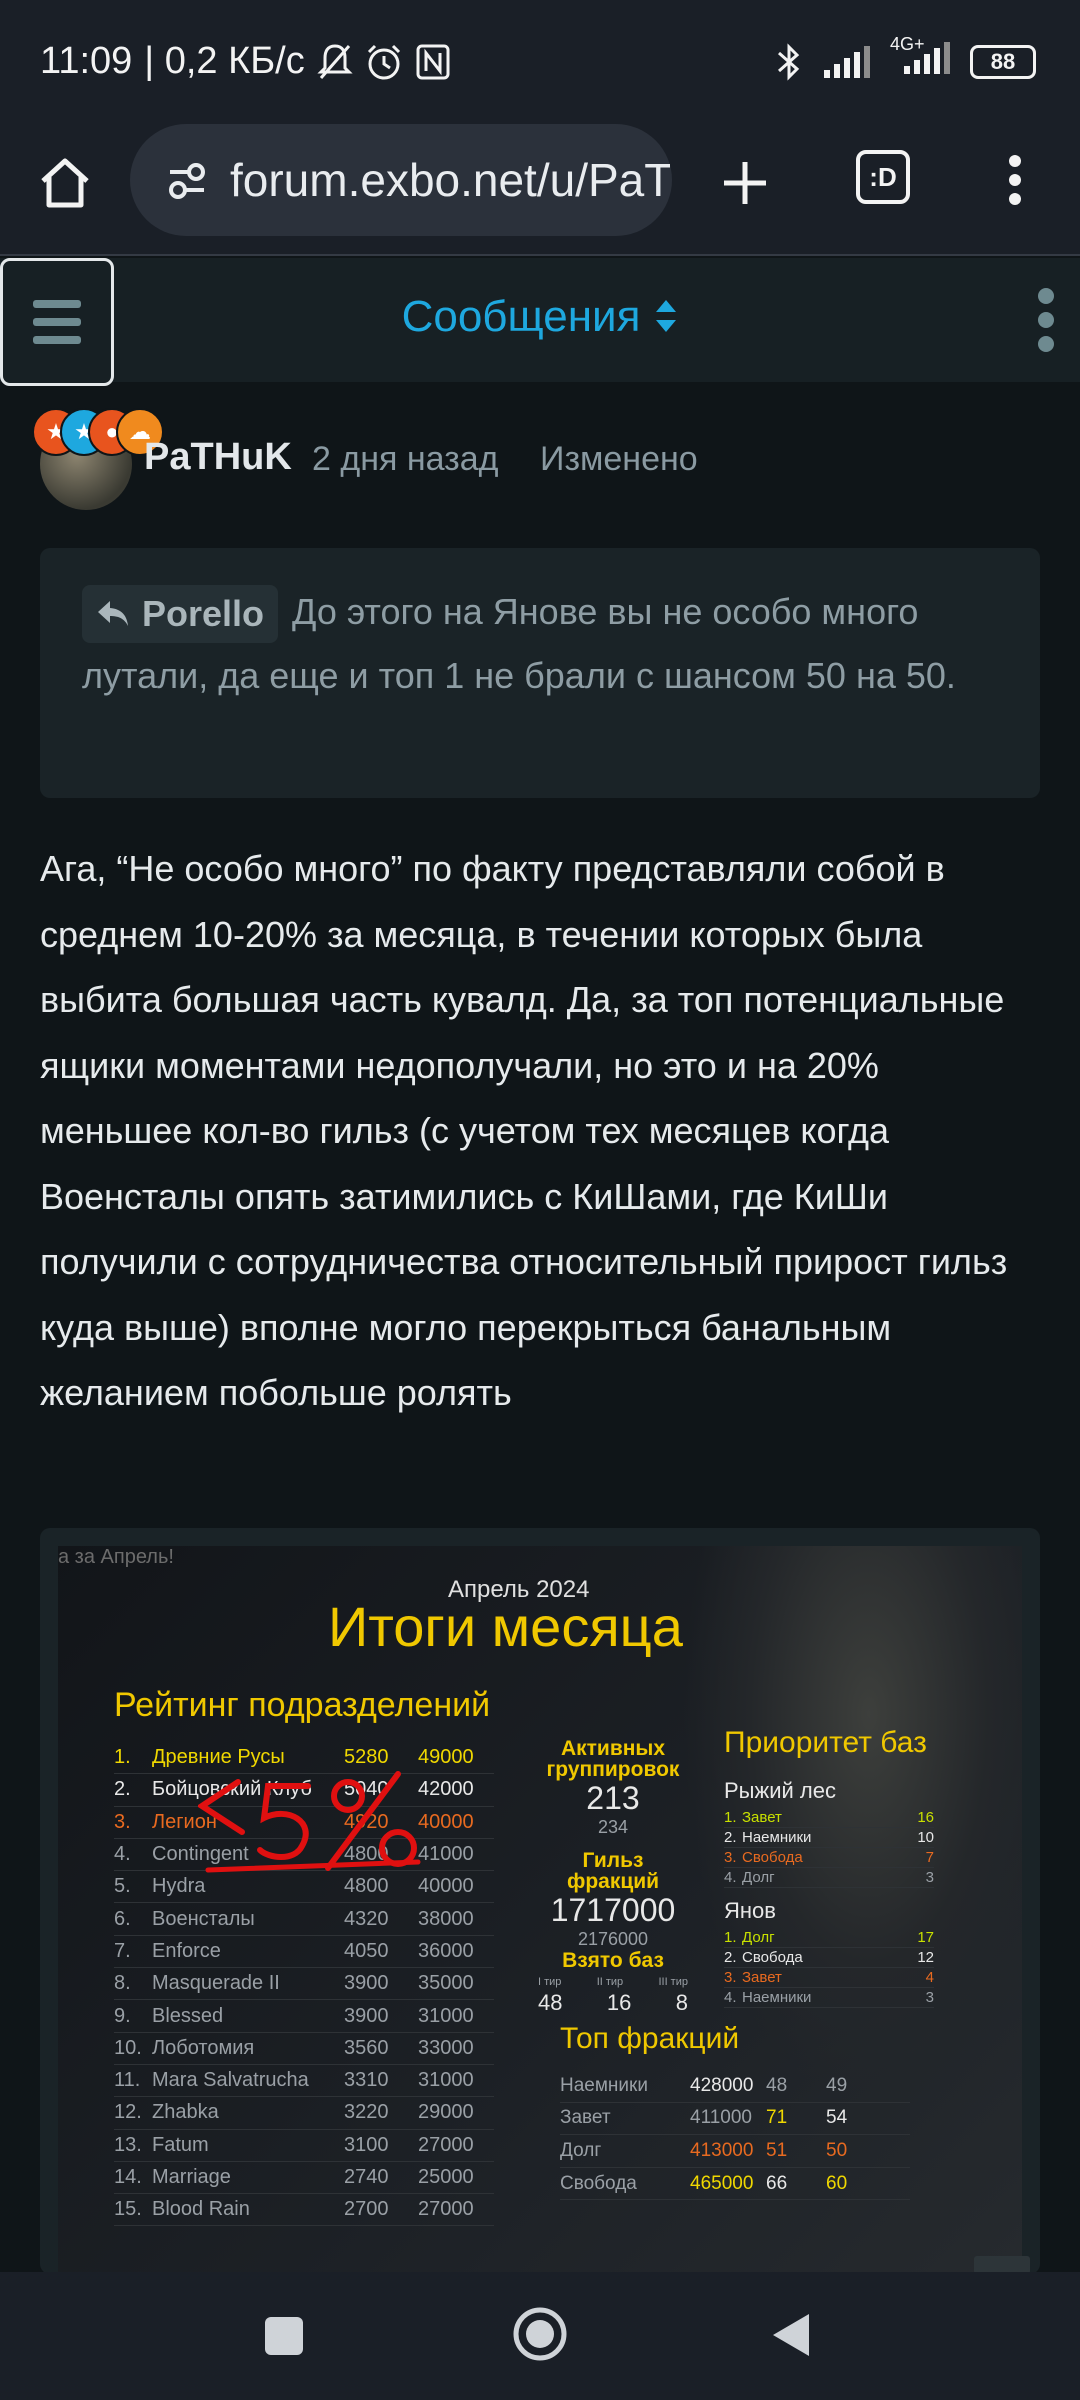 Image resolution: width=1080 pixels, height=2400 pixels. What do you see at coordinates (86, 61) in the screenshot?
I see `clock: 11:09` at bounding box center [86, 61].